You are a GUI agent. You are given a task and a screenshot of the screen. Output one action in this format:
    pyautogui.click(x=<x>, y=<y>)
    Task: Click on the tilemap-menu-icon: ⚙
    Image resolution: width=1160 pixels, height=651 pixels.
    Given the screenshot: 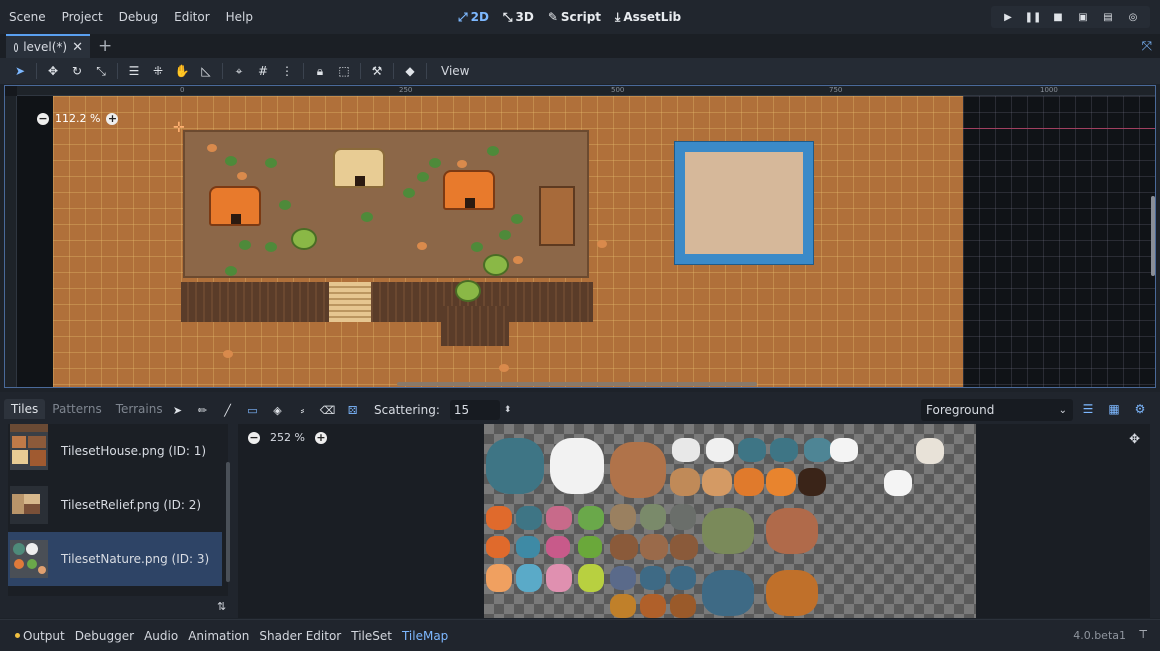 What is the action you would take?
    pyautogui.click(x=1140, y=409)
    